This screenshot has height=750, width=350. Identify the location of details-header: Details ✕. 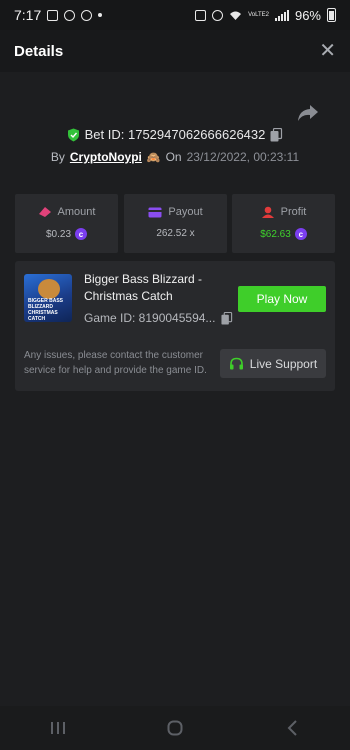
(175, 51).